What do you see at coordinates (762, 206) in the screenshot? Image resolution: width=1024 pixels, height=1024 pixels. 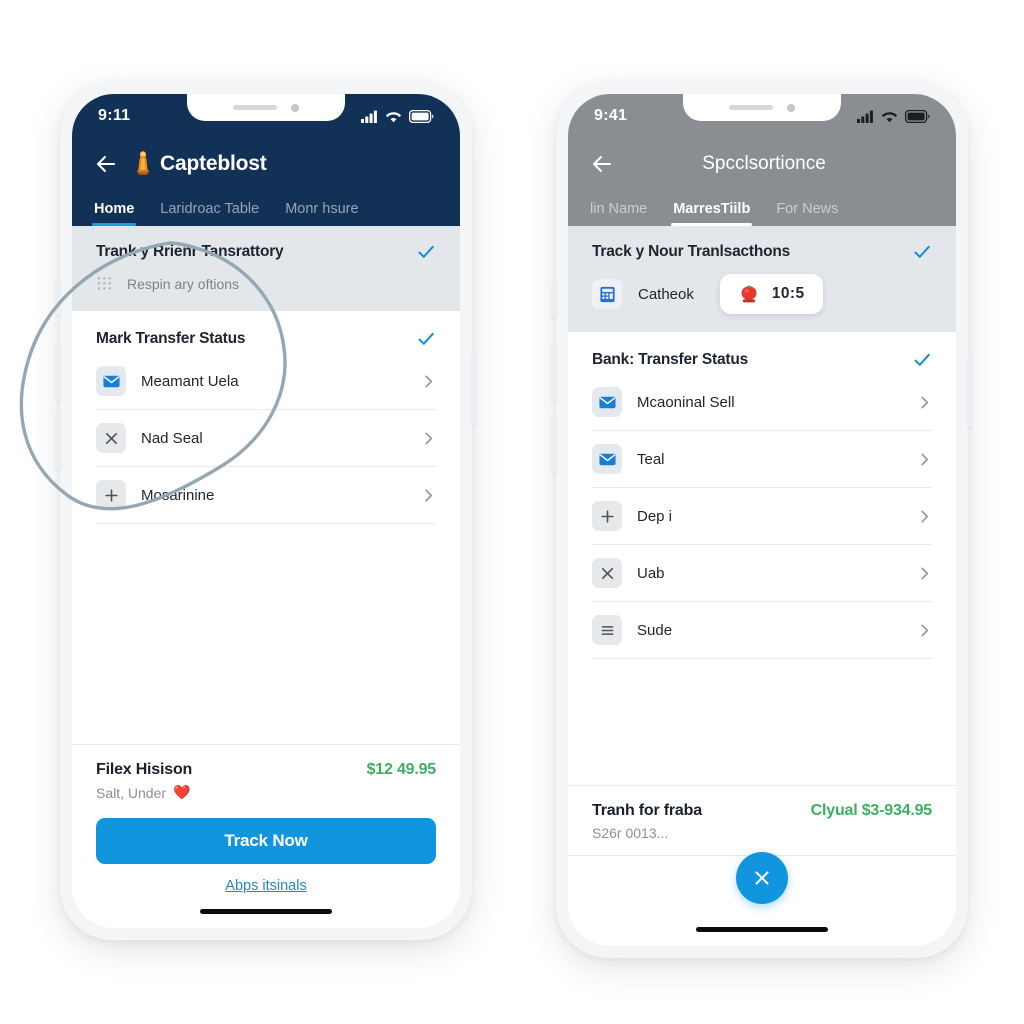 I see `tab-bar-right: lin Name MarresTiilb For News` at bounding box center [762, 206].